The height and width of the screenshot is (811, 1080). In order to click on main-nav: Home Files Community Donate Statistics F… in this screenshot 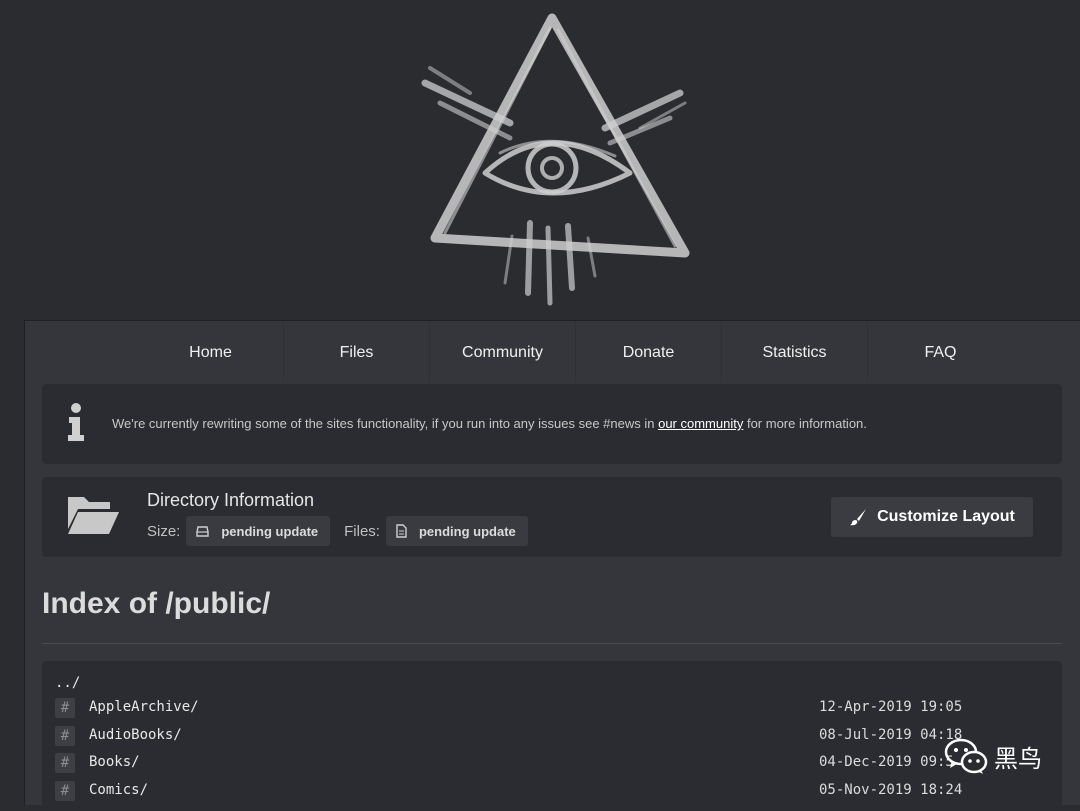, I will do `click(575, 352)`.